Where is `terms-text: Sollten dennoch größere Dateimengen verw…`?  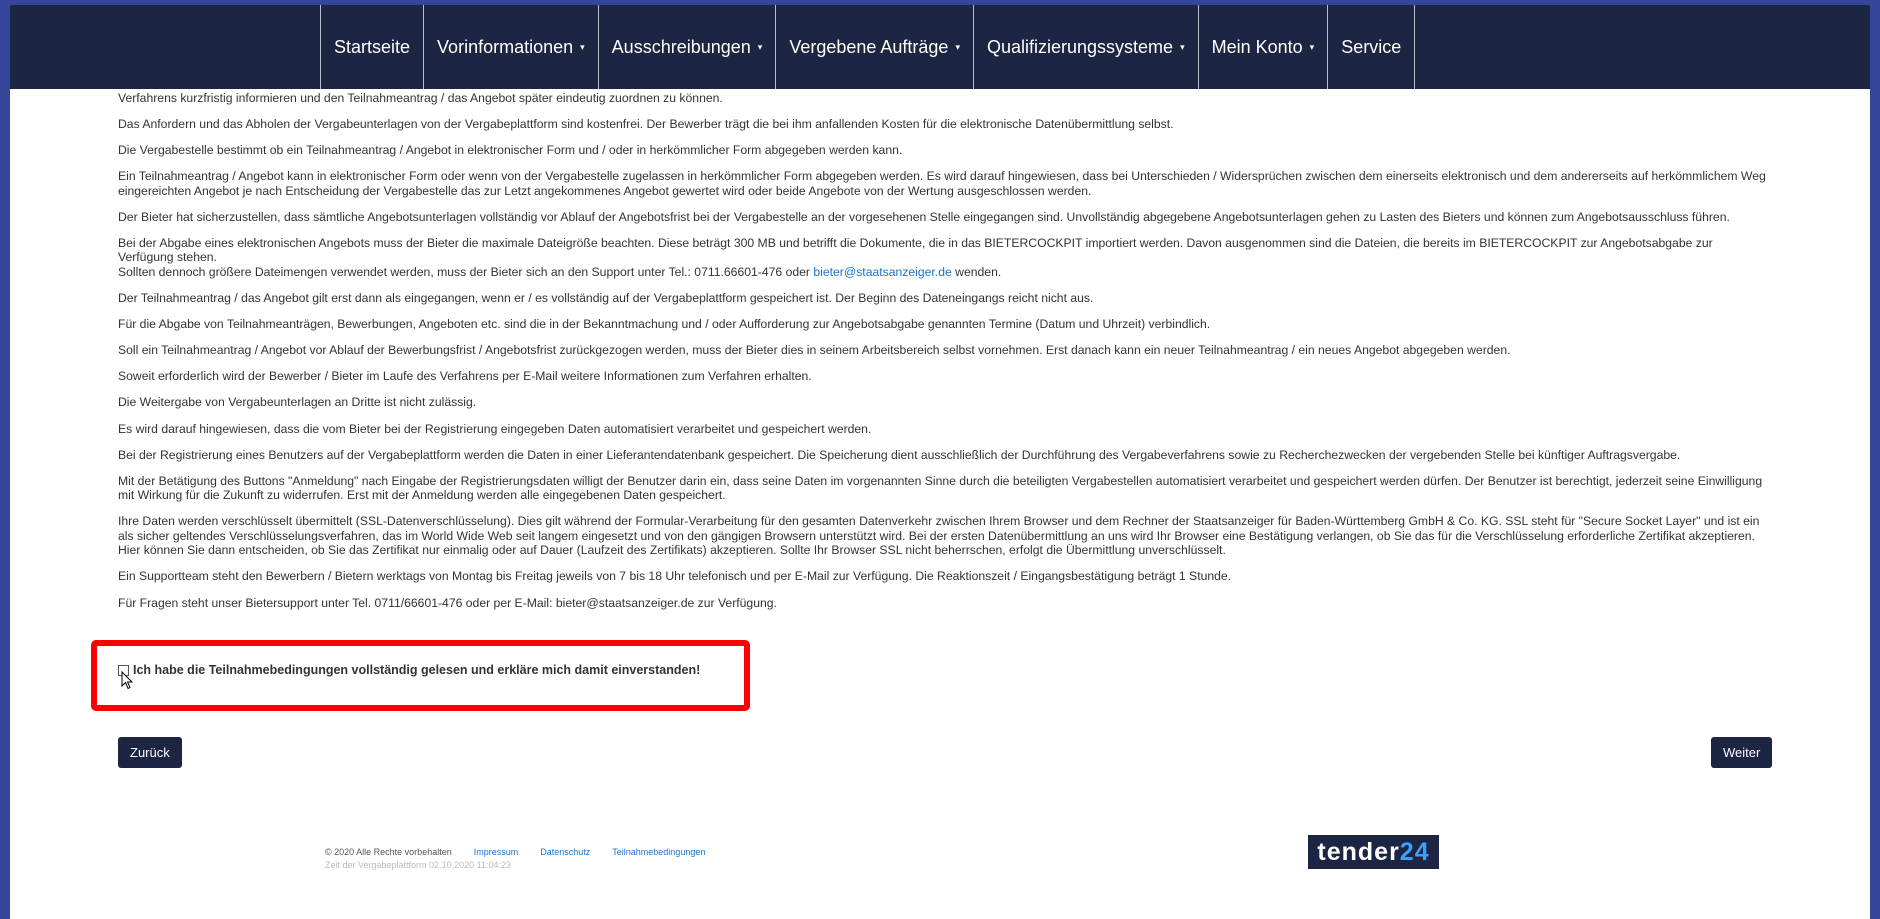
terms-text: Sollten dennoch größere Dateimengen verw… is located at coordinates (466, 271).